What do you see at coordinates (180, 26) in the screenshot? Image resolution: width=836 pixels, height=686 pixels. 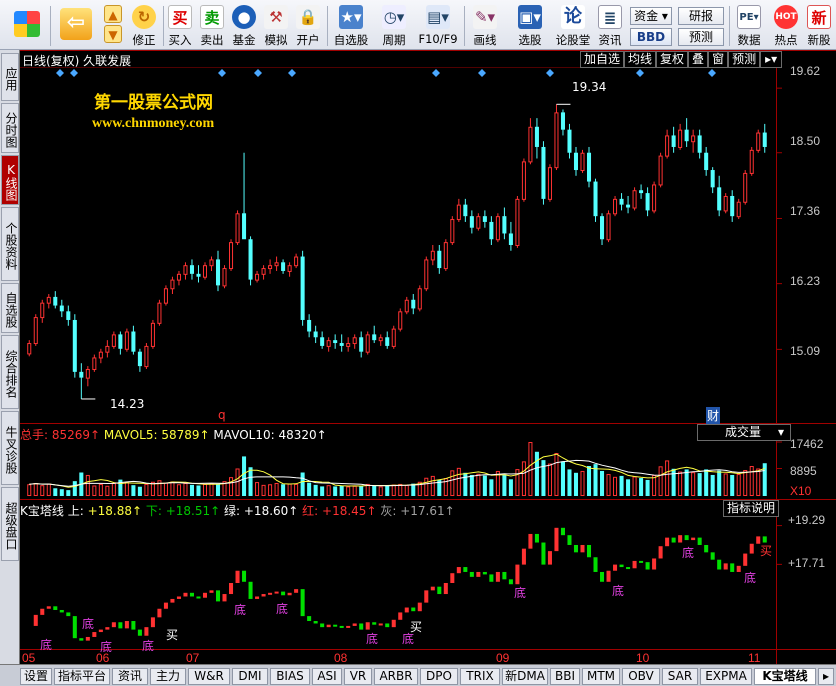 I see `buy-button: 买 买入` at bounding box center [180, 26].